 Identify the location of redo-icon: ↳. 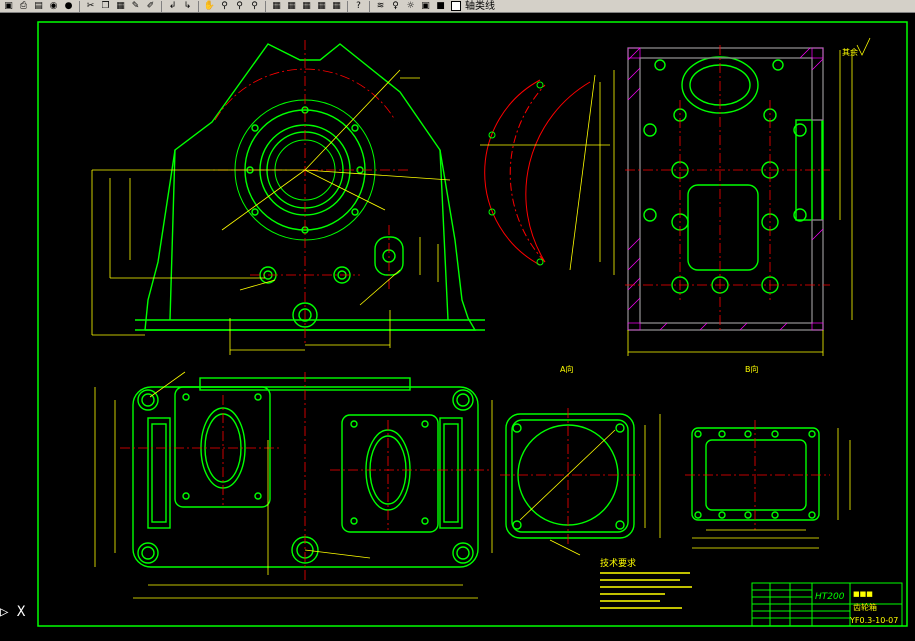
(187, 6).